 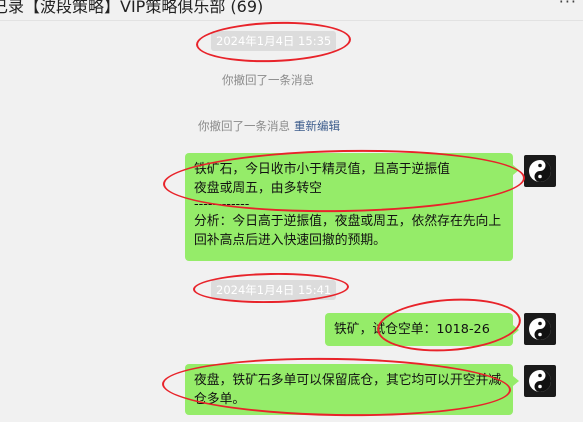 What do you see at coordinates (258, 188) in the screenshot?
I see `message-text: 夜盘或周五，由多转空` at bounding box center [258, 188].